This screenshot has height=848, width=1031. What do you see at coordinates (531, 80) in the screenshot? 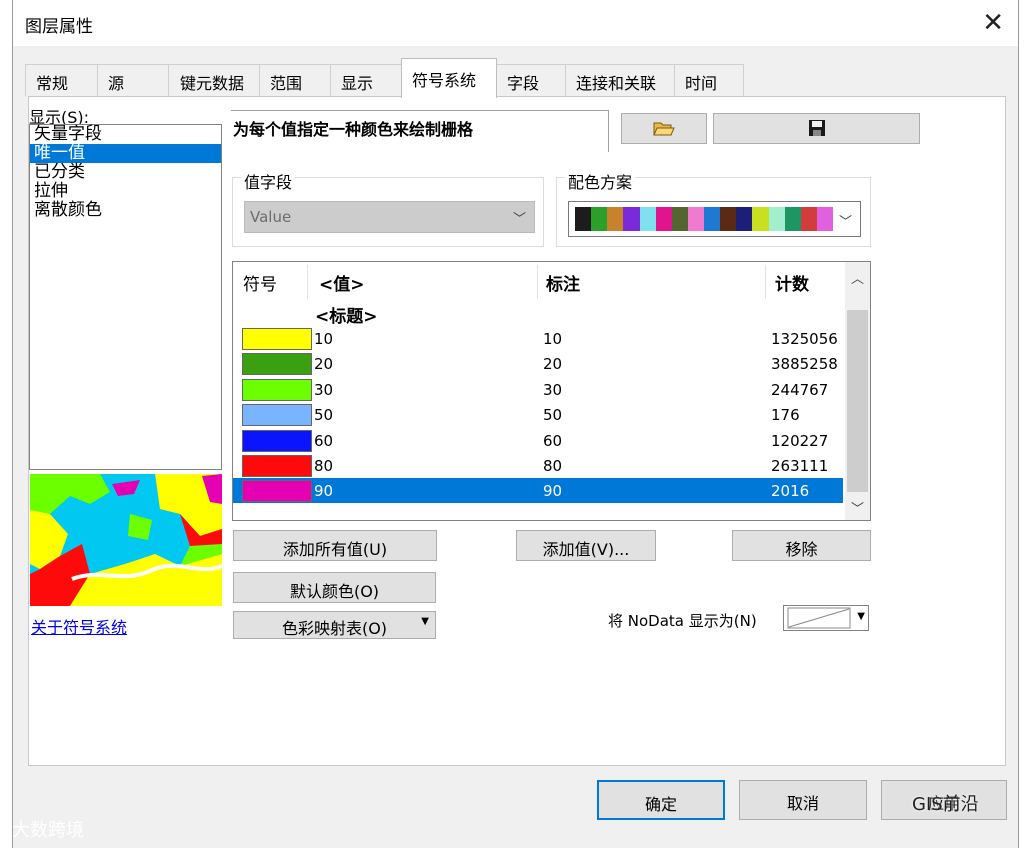
I see `tab-fields: 字段` at bounding box center [531, 80].